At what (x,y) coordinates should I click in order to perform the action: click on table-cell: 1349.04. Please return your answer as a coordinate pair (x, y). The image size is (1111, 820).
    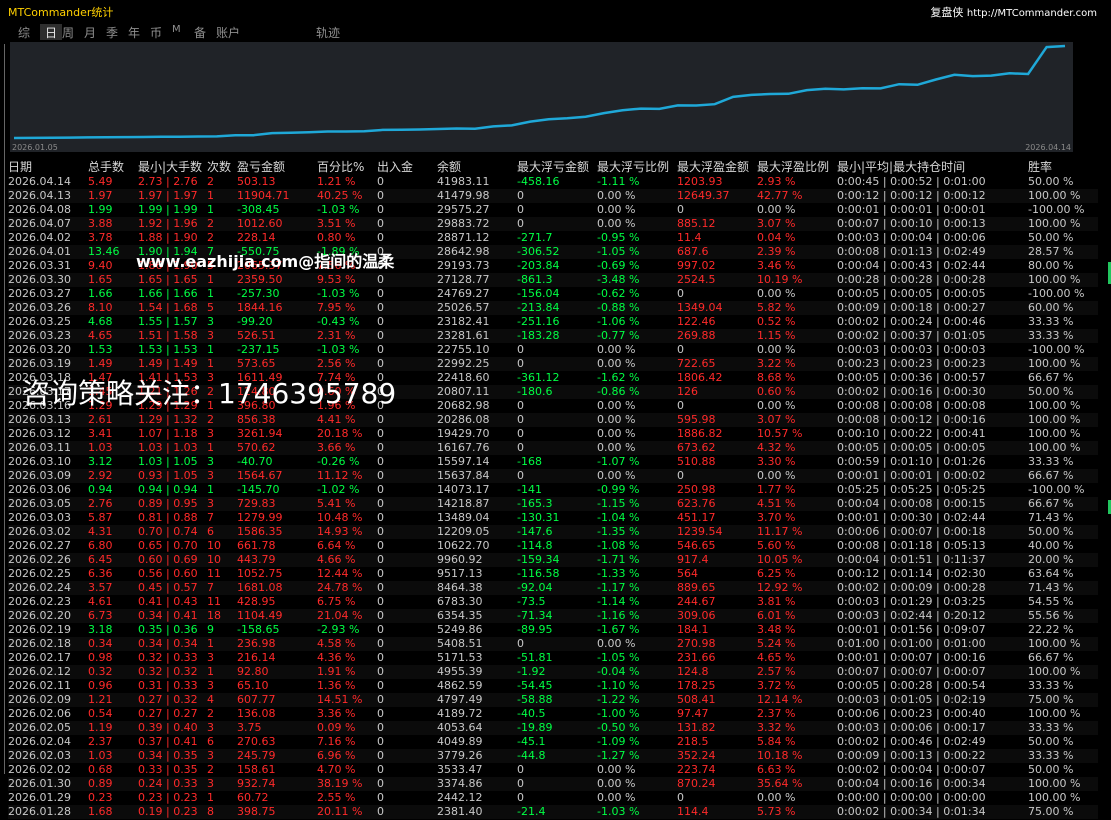
    Looking at the image, I should click on (717, 308).